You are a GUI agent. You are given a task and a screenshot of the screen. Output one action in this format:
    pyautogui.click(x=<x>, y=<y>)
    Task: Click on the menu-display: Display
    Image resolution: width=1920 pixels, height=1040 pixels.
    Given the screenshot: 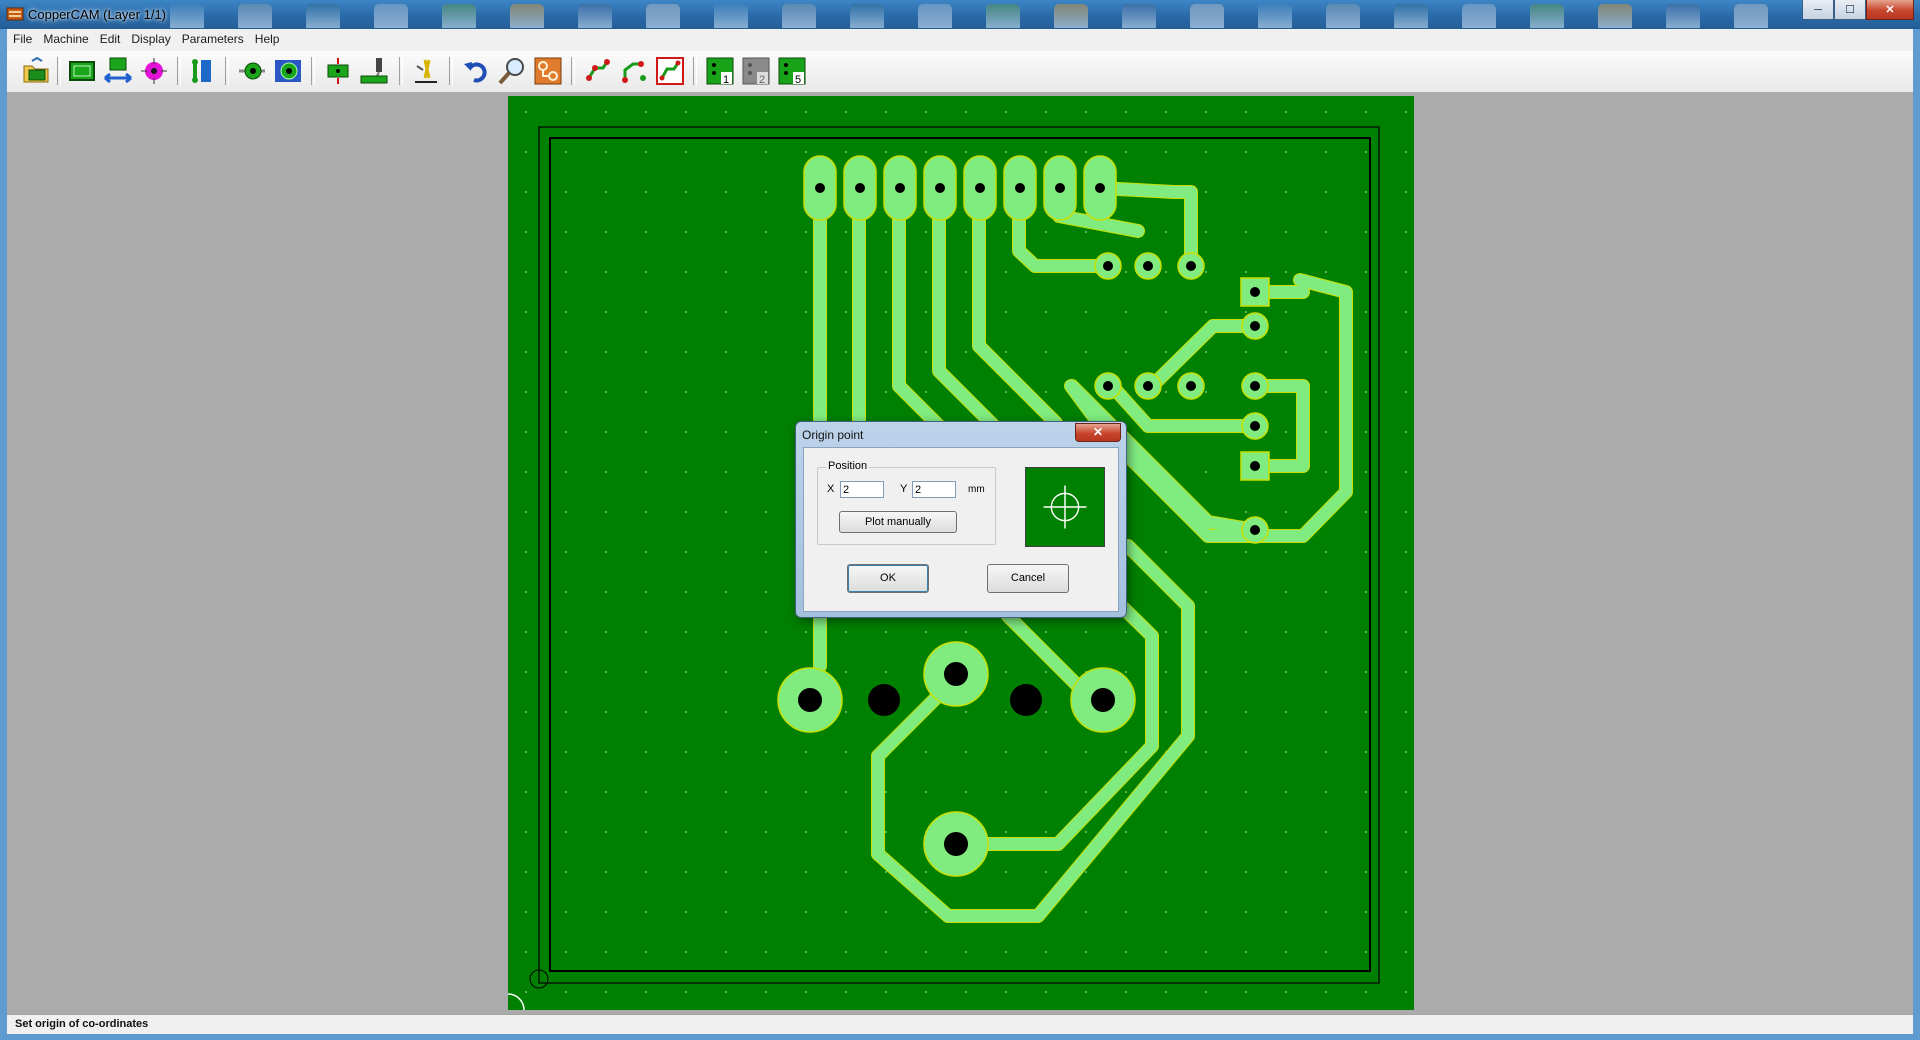 What is the action you would take?
    pyautogui.click(x=150, y=37)
    